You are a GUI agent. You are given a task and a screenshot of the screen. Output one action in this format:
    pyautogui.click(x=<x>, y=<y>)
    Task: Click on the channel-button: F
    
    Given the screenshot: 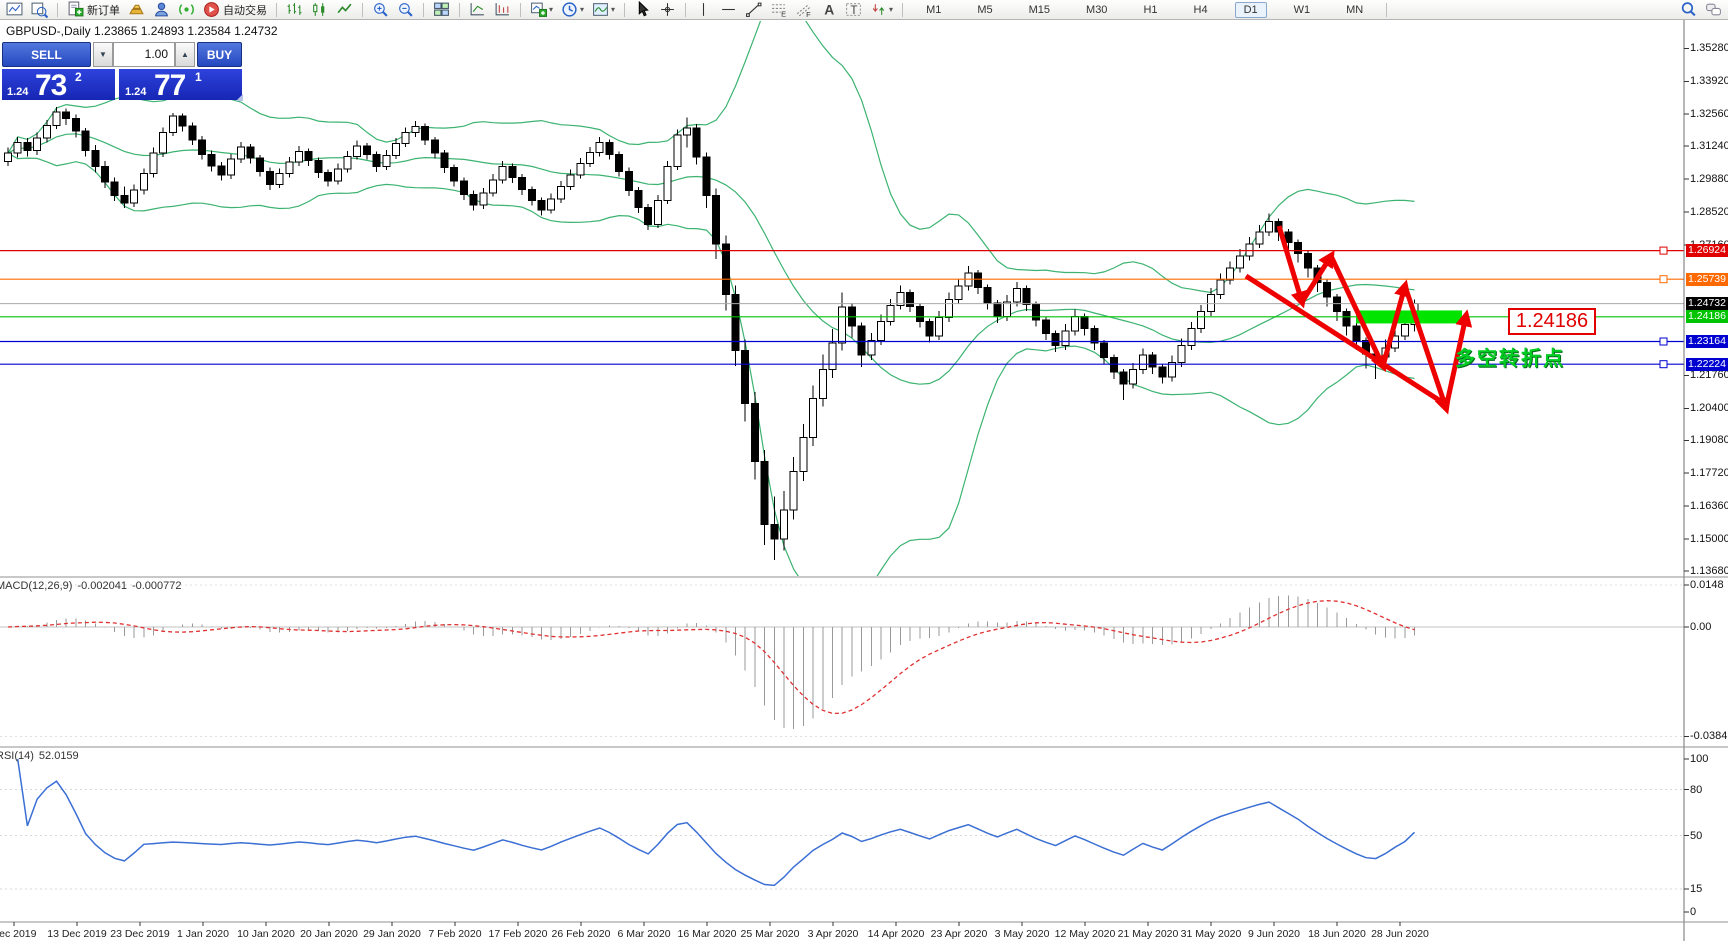 What is the action you would take?
    pyautogui.click(x=803, y=10)
    